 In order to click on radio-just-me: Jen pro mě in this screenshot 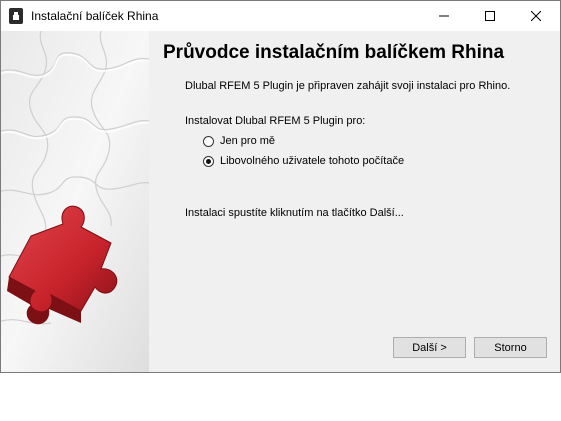, I will do `click(239, 141)`.